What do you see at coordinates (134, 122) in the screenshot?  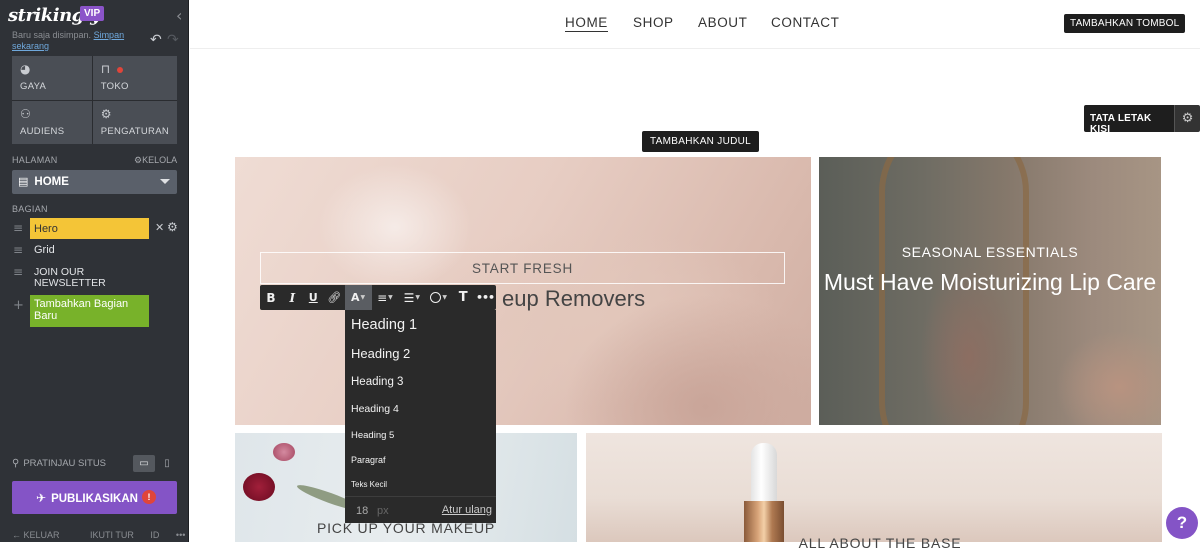 I see `tile-settings: ⚙ PENGATURAN` at bounding box center [134, 122].